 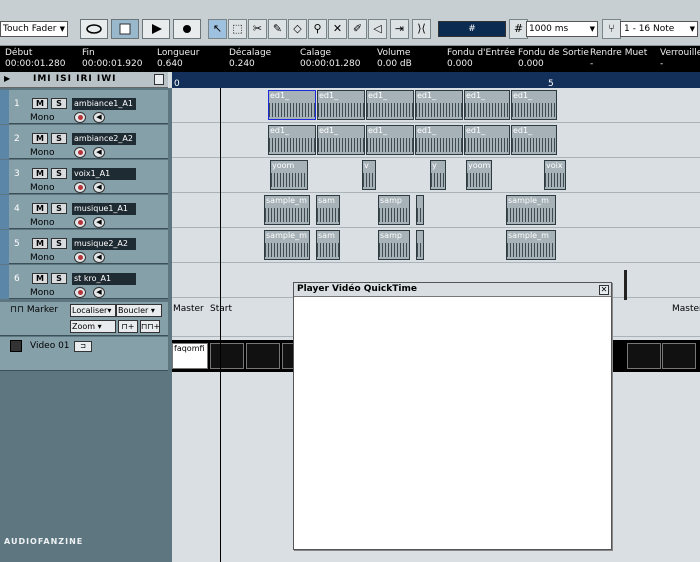 I want to click on speaker-tool: ◁, so click(x=377, y=29).